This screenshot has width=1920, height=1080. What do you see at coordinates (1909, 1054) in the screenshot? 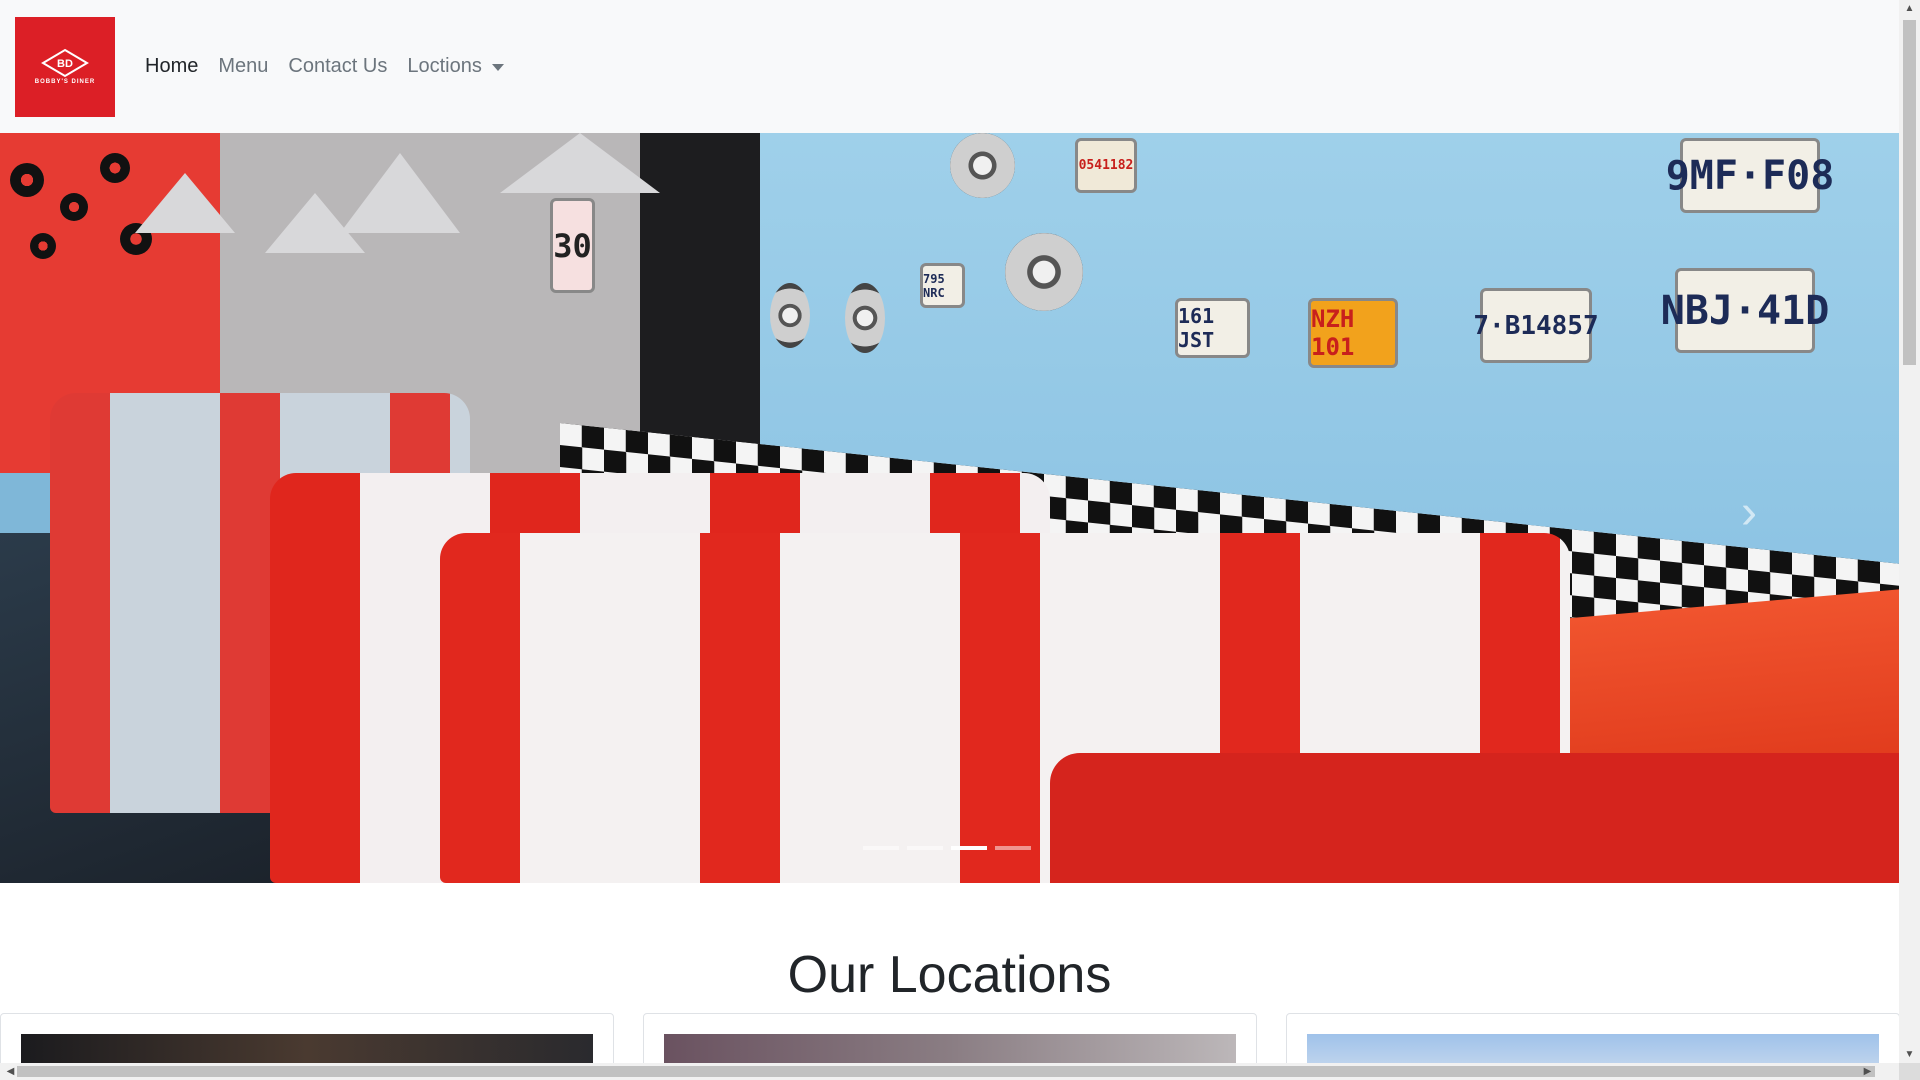
I see `scroll-down-icon: ▼` at bounding box center [1909, 1054].